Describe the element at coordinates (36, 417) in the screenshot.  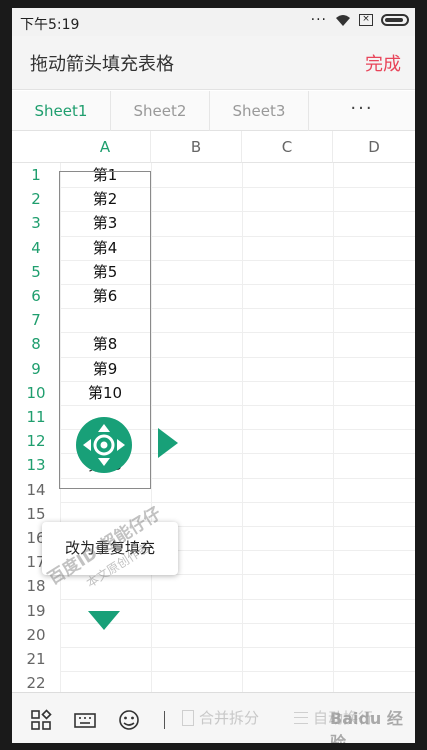
I see `row-header-11: 11` at that location.